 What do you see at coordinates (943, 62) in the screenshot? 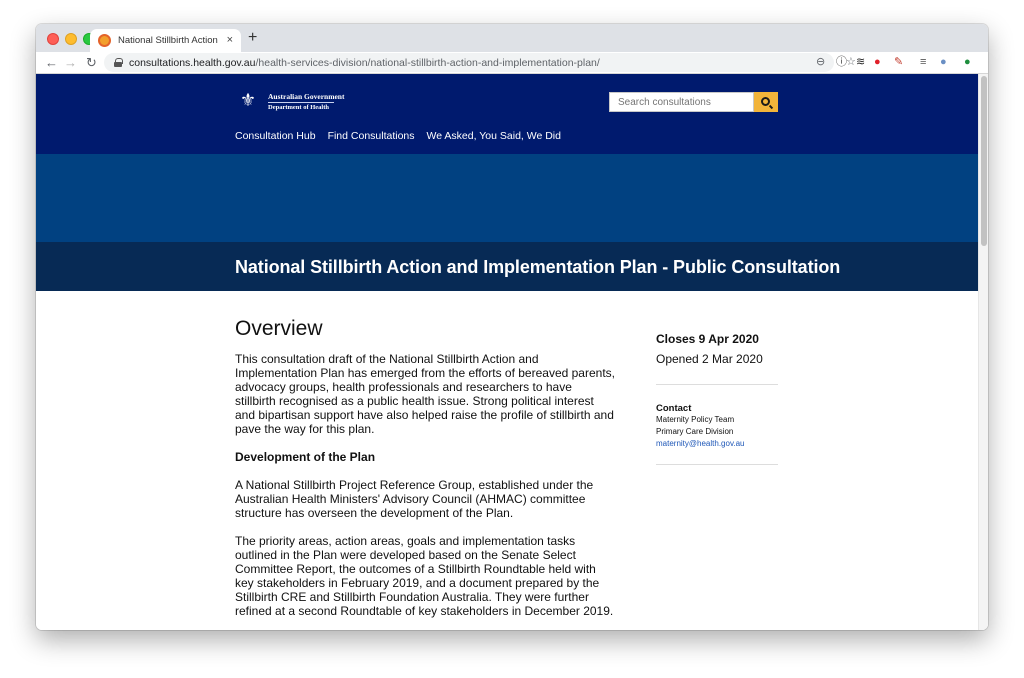
I see `profile-avatar-icon: ●` at bounding box center [943, 62].